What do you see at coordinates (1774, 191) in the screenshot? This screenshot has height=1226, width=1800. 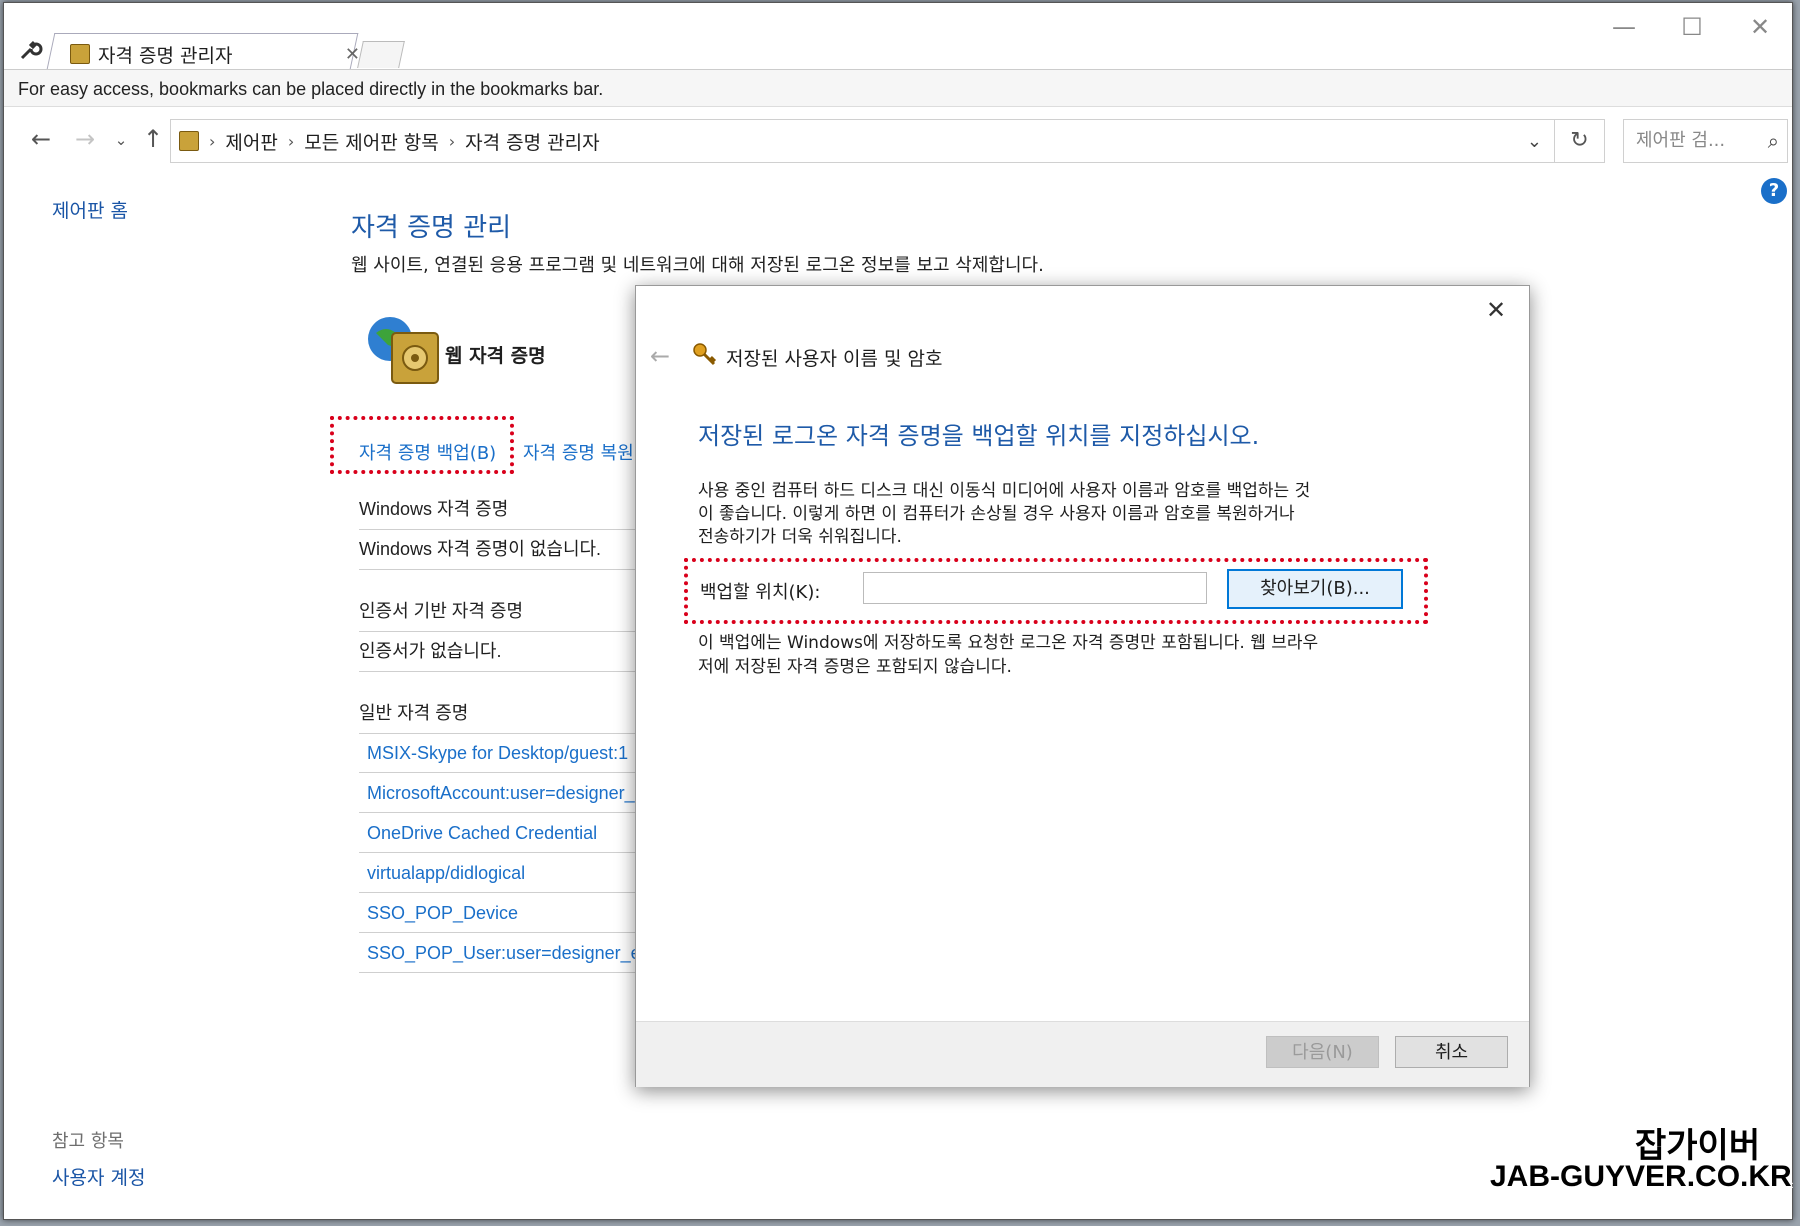 I see `help-icon: ?` at bounding box center [1774, 191].